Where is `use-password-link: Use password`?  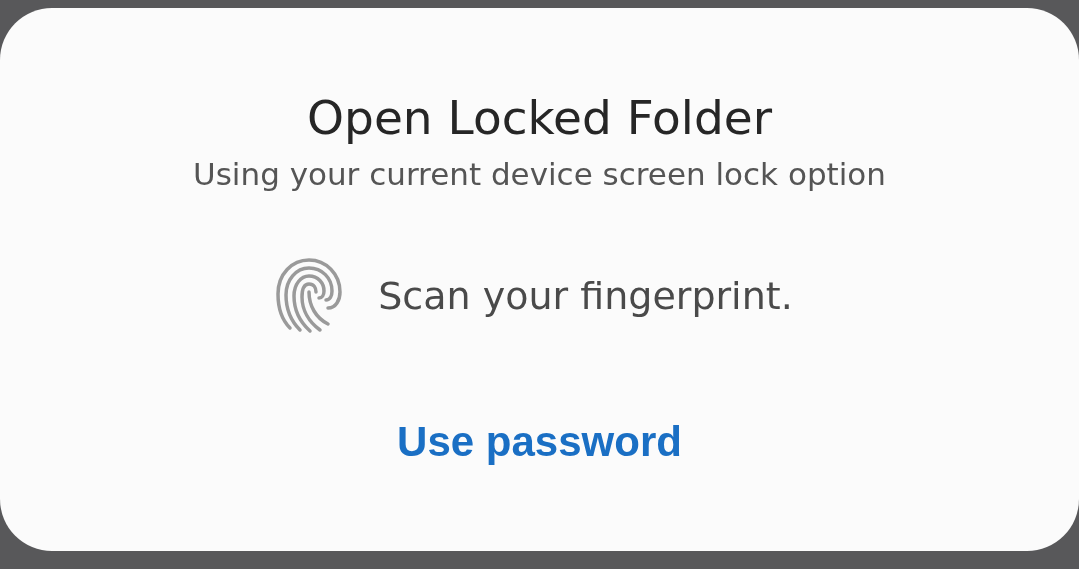 use-password-link: Use password is located at coordinates (539, 442).